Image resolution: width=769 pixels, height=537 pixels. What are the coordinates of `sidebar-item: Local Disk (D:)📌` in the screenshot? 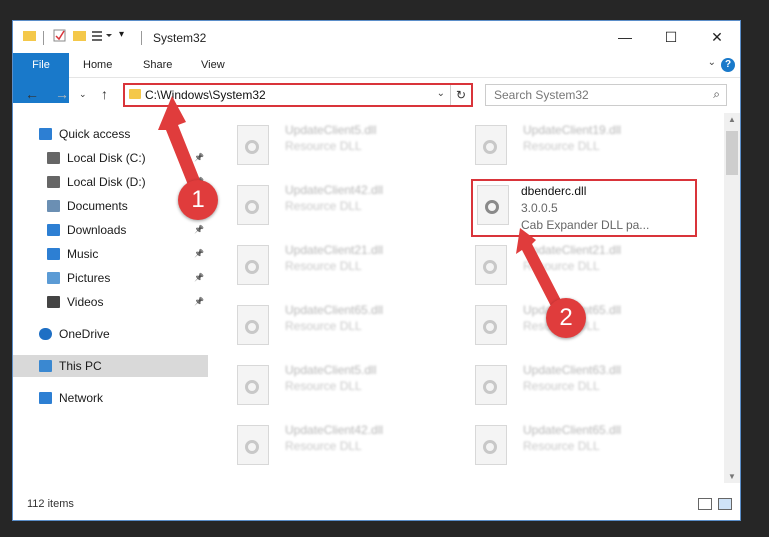 It's located at (110, 182).